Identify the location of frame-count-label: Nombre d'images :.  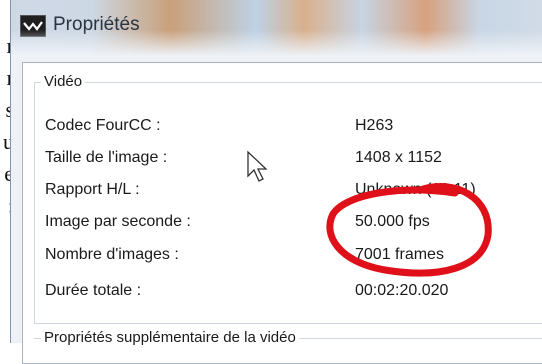
(112, 254).